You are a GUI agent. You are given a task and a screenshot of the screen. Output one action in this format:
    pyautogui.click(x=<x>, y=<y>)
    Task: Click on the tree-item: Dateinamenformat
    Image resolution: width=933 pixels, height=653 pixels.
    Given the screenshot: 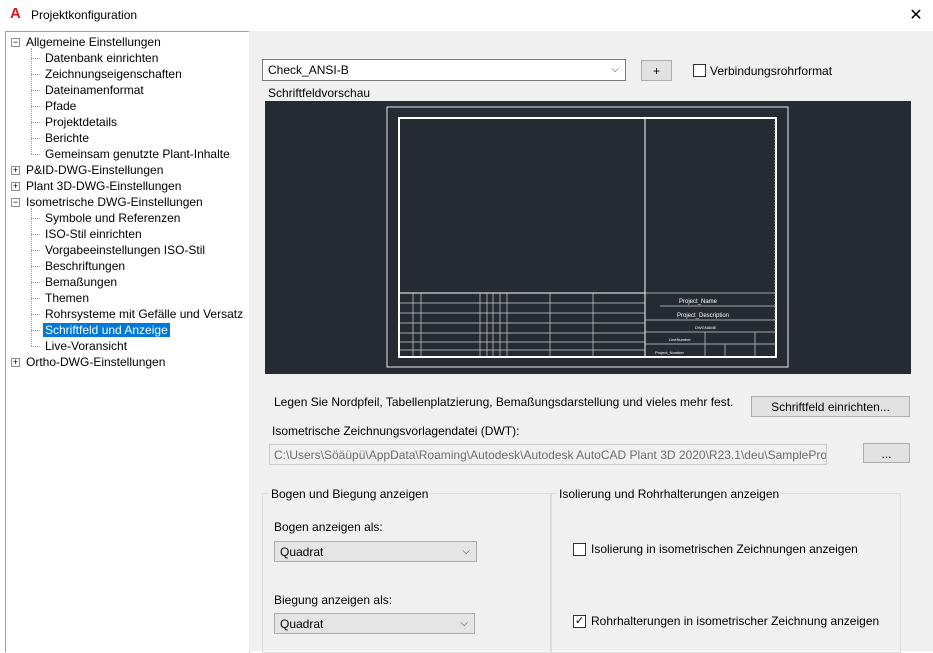 What is the action you would take?
    pyautogui.click(x=94, y=90)
    